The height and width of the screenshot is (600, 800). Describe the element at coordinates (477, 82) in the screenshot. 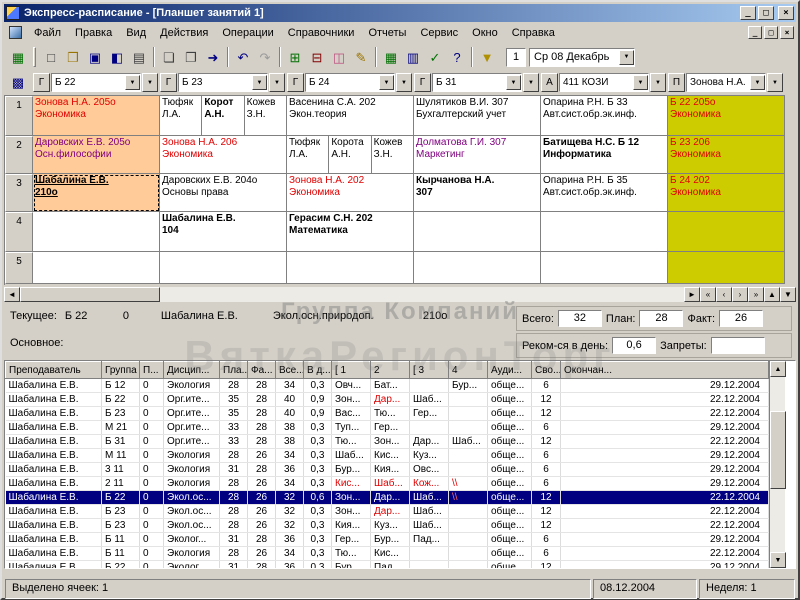

I see `column-combo: Б 31 ▼` at that location.